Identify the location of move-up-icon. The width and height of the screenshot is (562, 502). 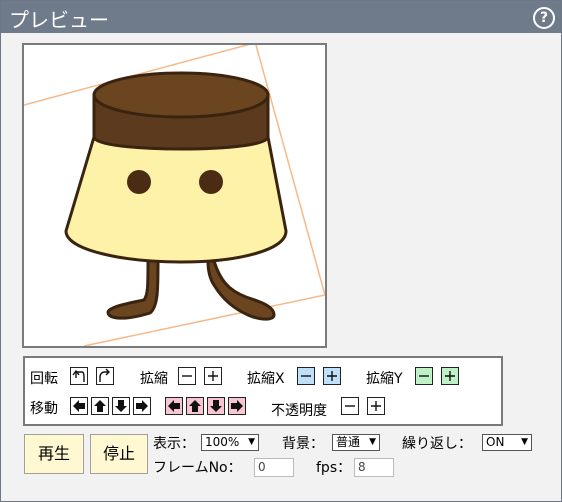
(100, 406).